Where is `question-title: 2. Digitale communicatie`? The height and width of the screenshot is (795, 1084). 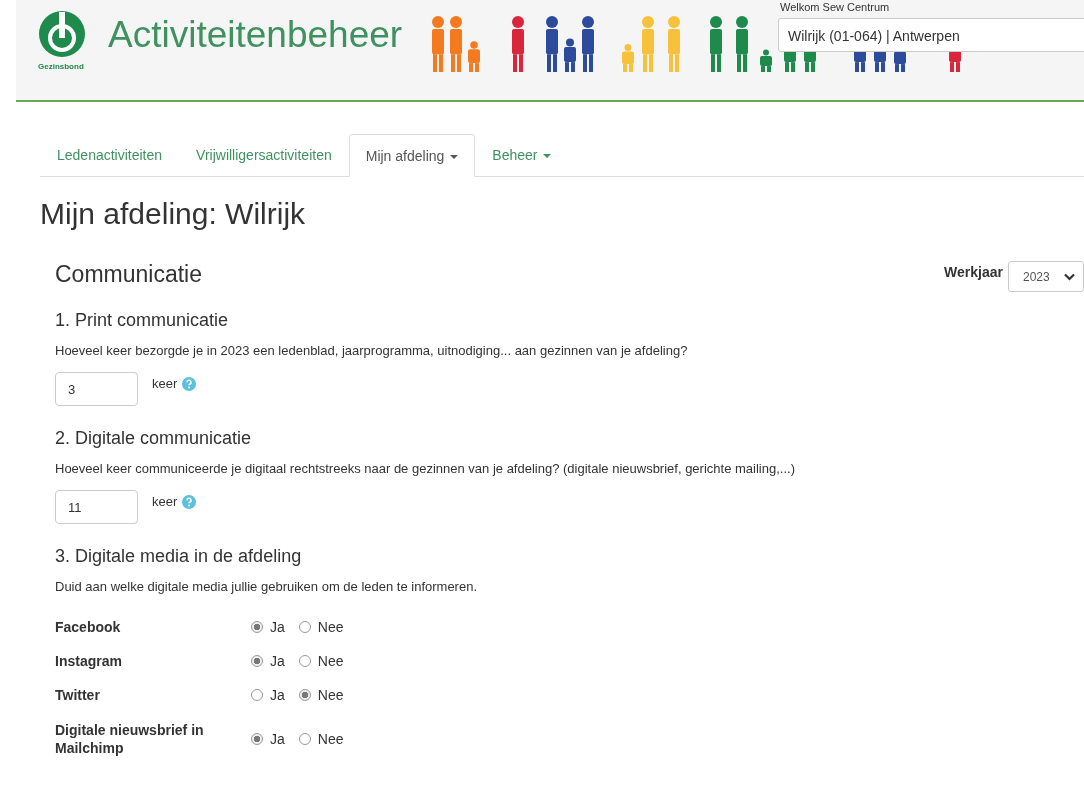
question-title: 2. Digitale communicatie is located at coordinates (154, 438).